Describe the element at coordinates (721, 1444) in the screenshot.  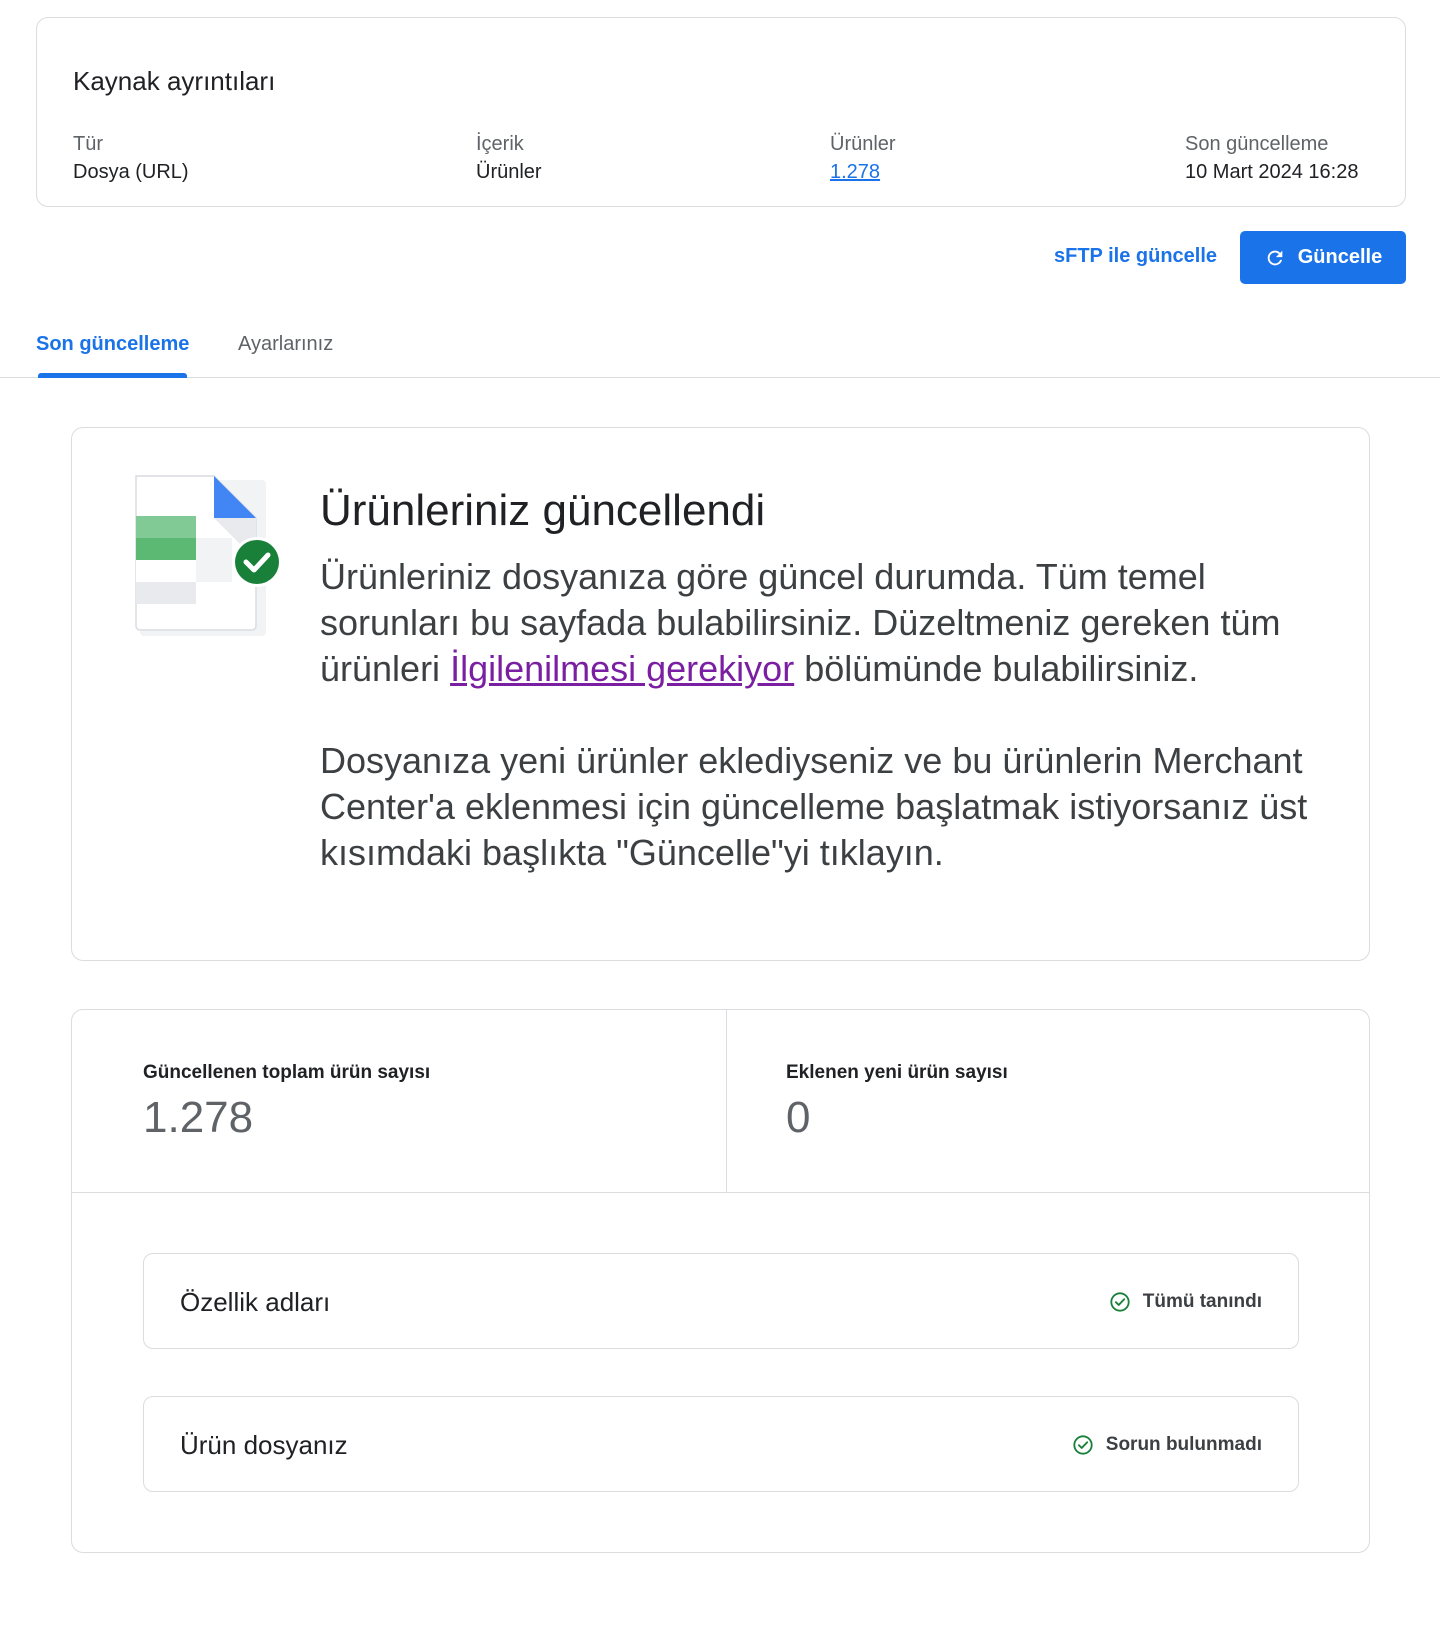
I see `product-file-row: Ürün dosyanız Sorun bulunmadı` at that location.